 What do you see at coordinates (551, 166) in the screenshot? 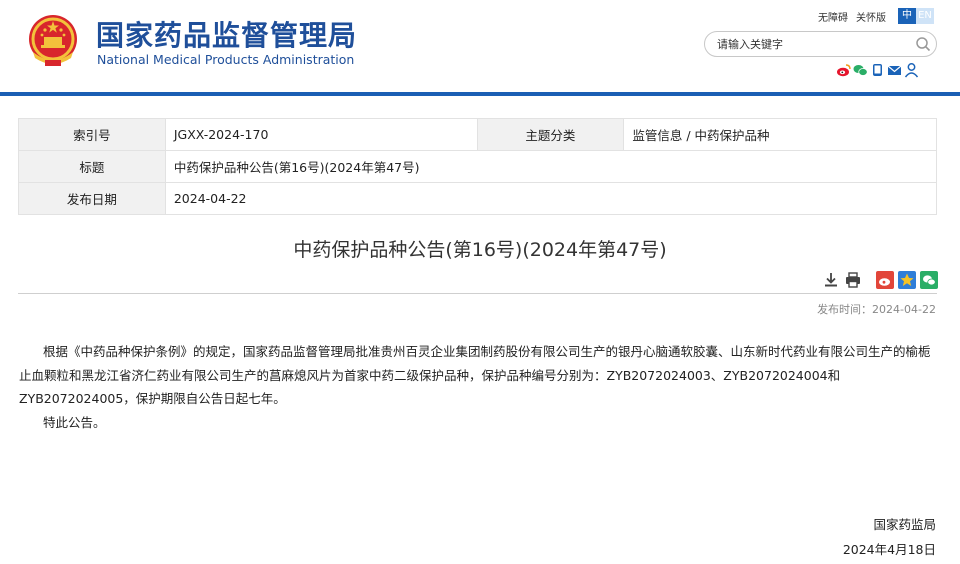
I see `meta-title-value: 中药保护品种公告(第16号)(2024年第47号)` at bounding box center [551, 166].